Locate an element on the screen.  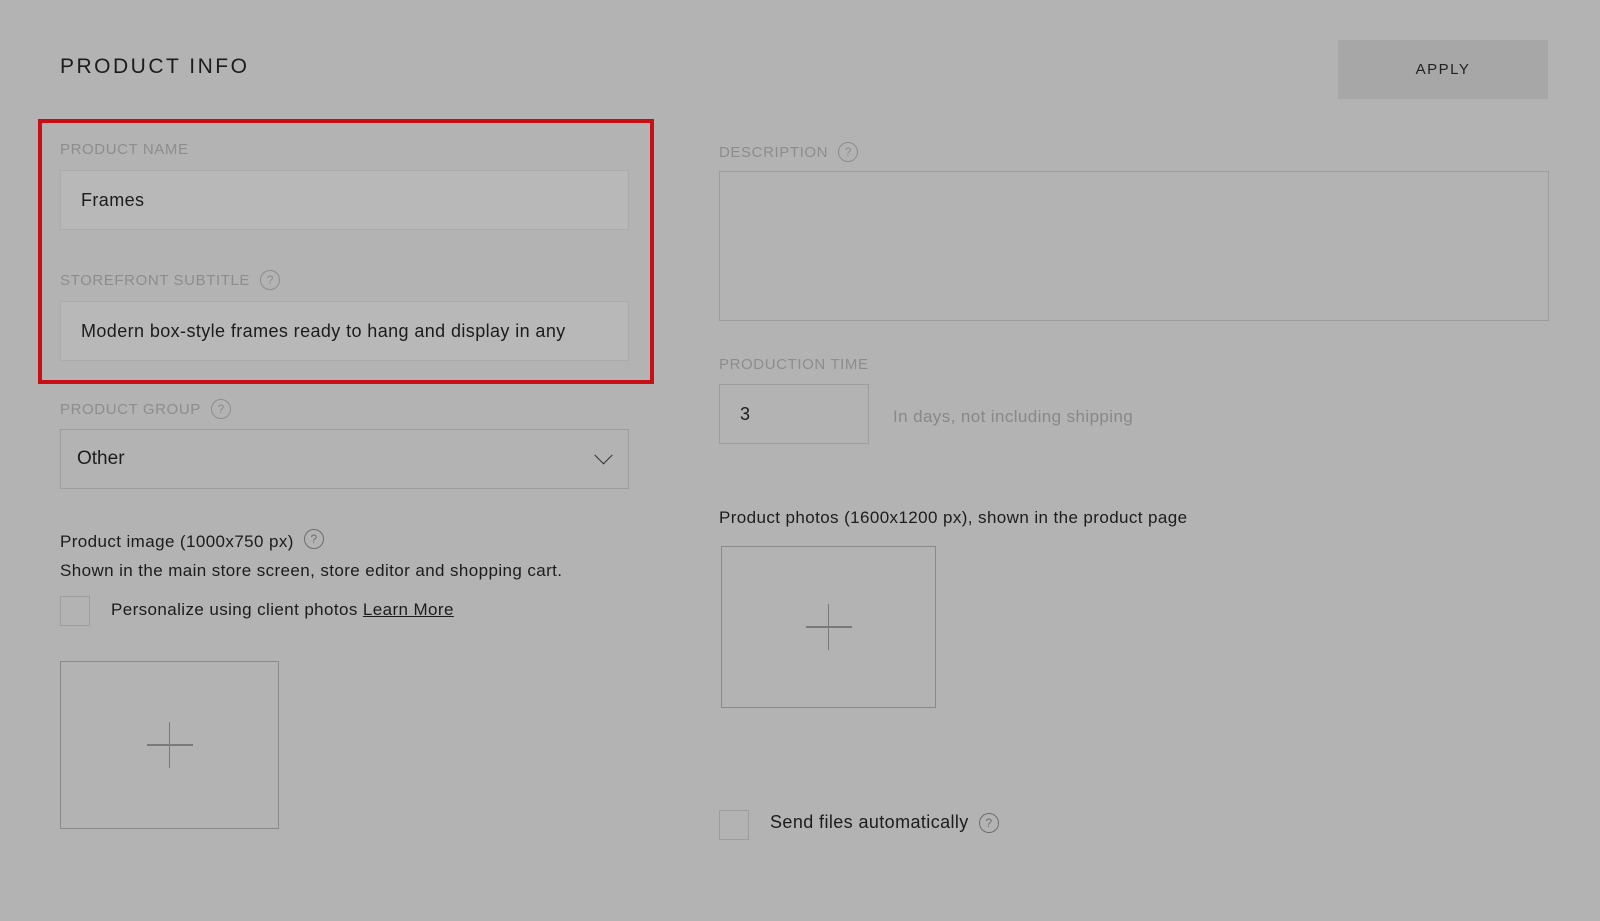
product-name-label-text: PRODUCT NAME is located at coordinates (124, 149).